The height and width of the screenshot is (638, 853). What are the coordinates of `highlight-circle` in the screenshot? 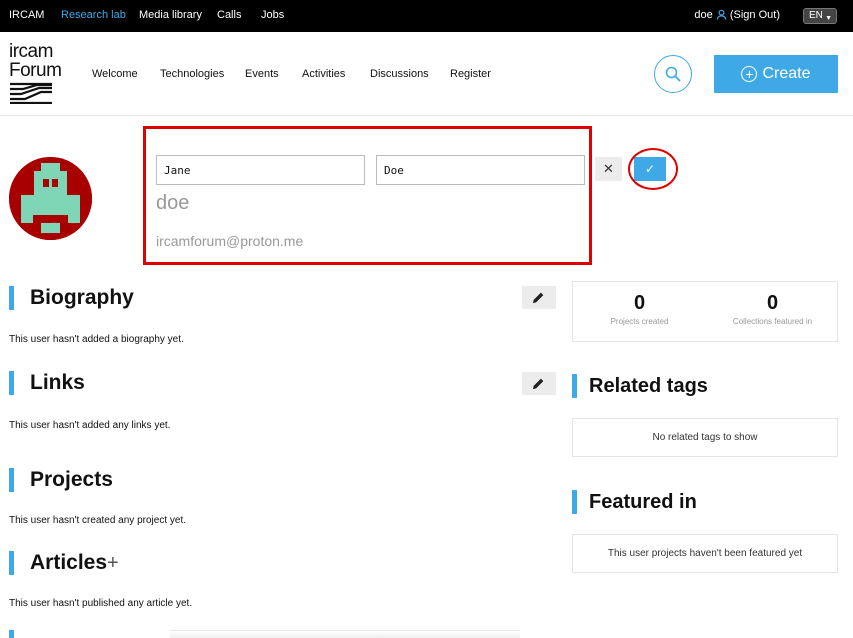 It's located at (653, 169).